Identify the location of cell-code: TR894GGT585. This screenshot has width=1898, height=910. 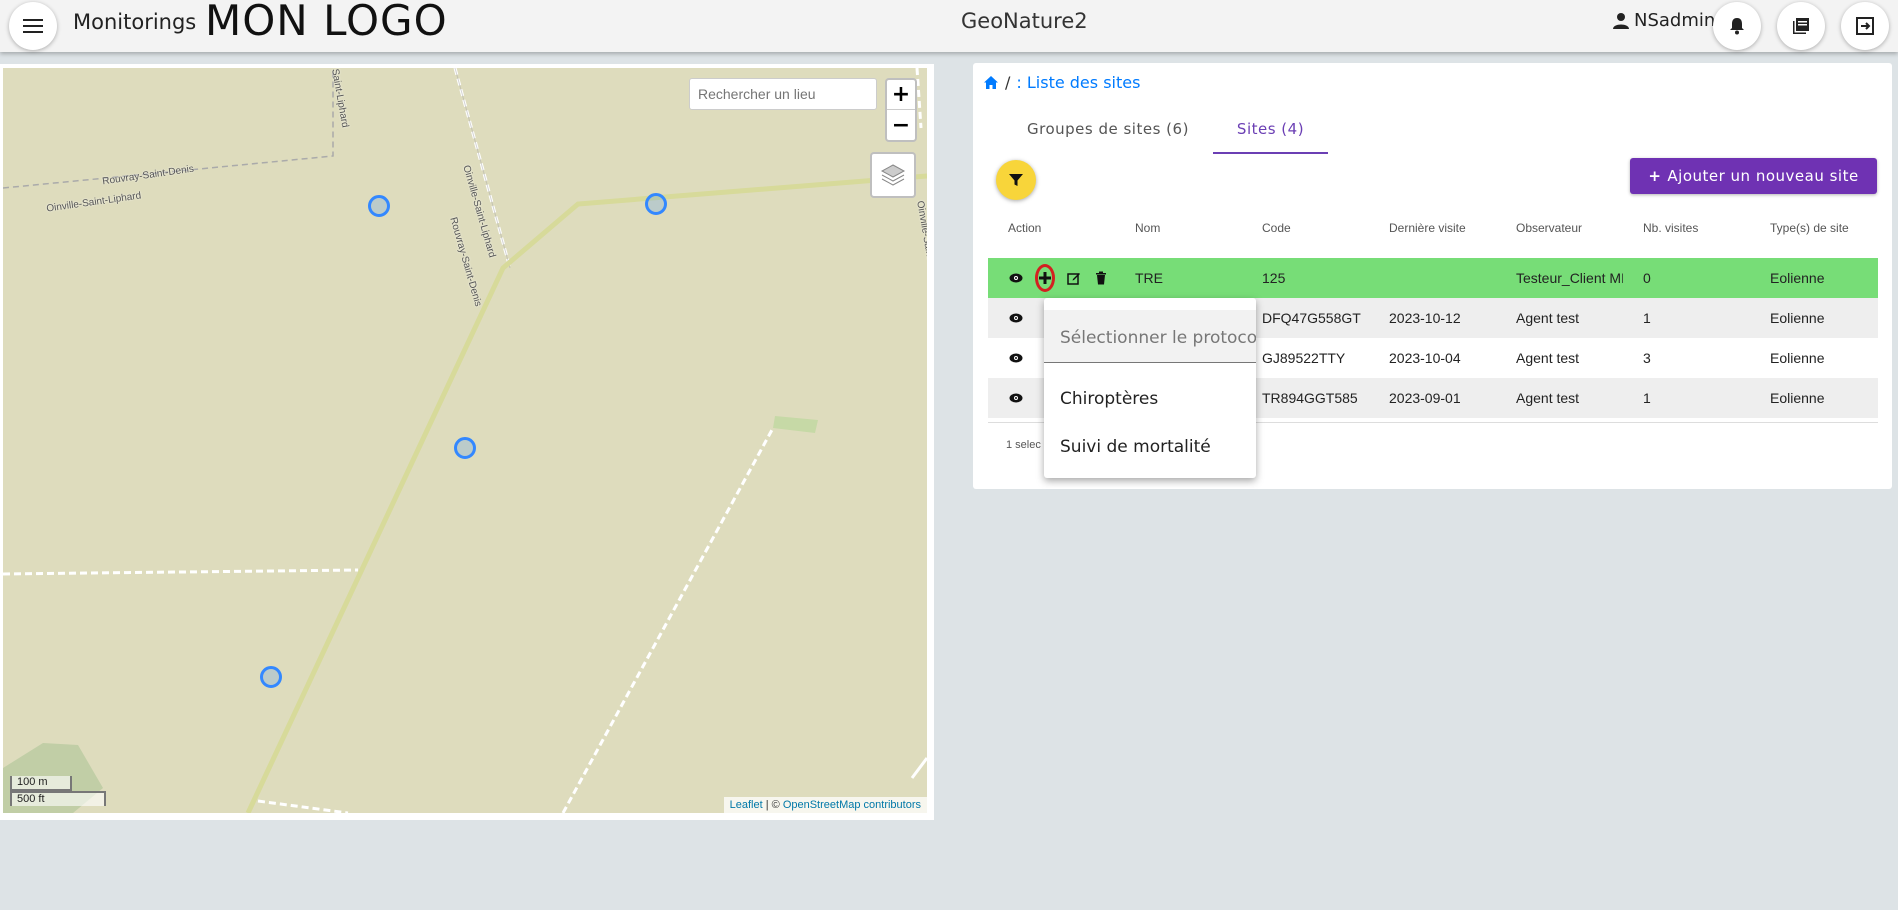
(1310, 398).